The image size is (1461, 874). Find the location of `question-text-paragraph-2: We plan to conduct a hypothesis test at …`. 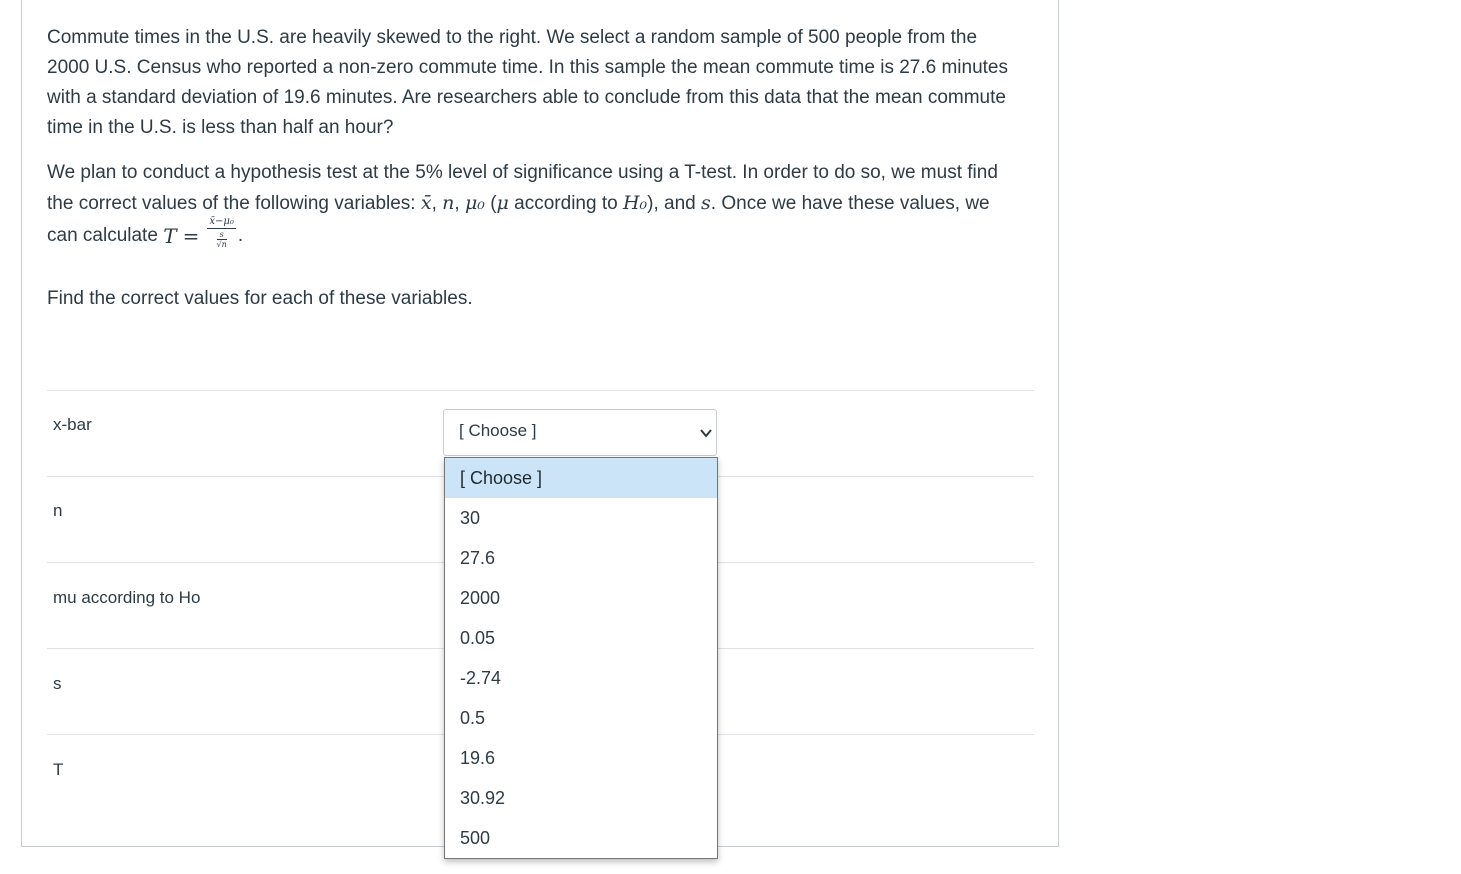

question-text-paragraph-2: We plan to conduct a hypothesis test at … is located at coordinates (534, 205).